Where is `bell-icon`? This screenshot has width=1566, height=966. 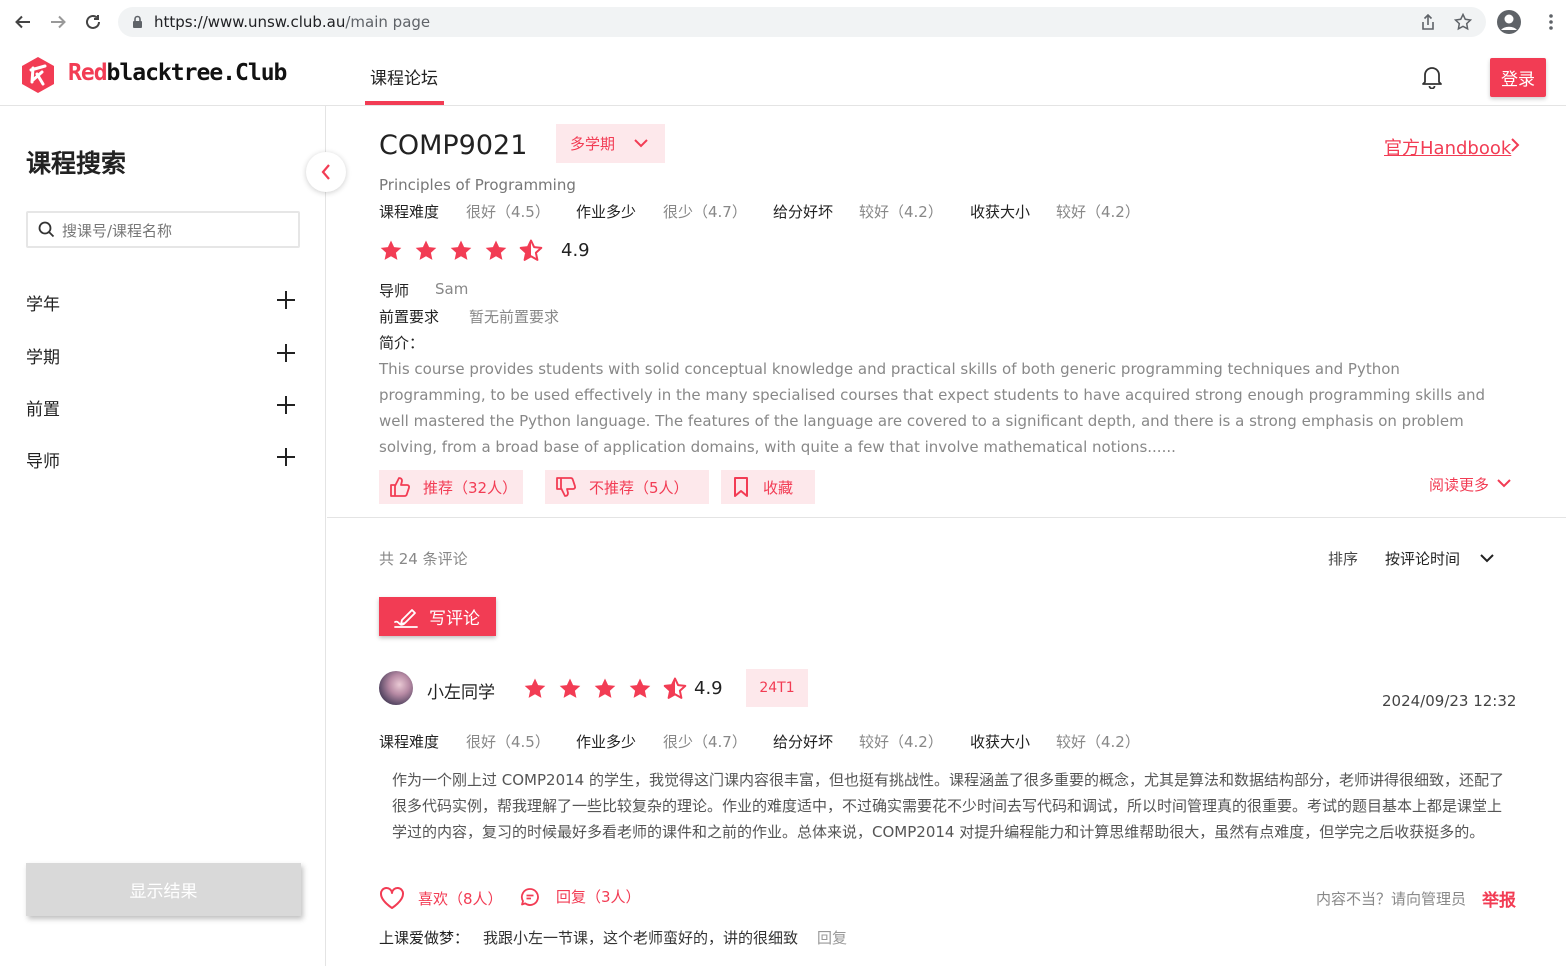 bell-icon is located at coordinates (1432, 77).